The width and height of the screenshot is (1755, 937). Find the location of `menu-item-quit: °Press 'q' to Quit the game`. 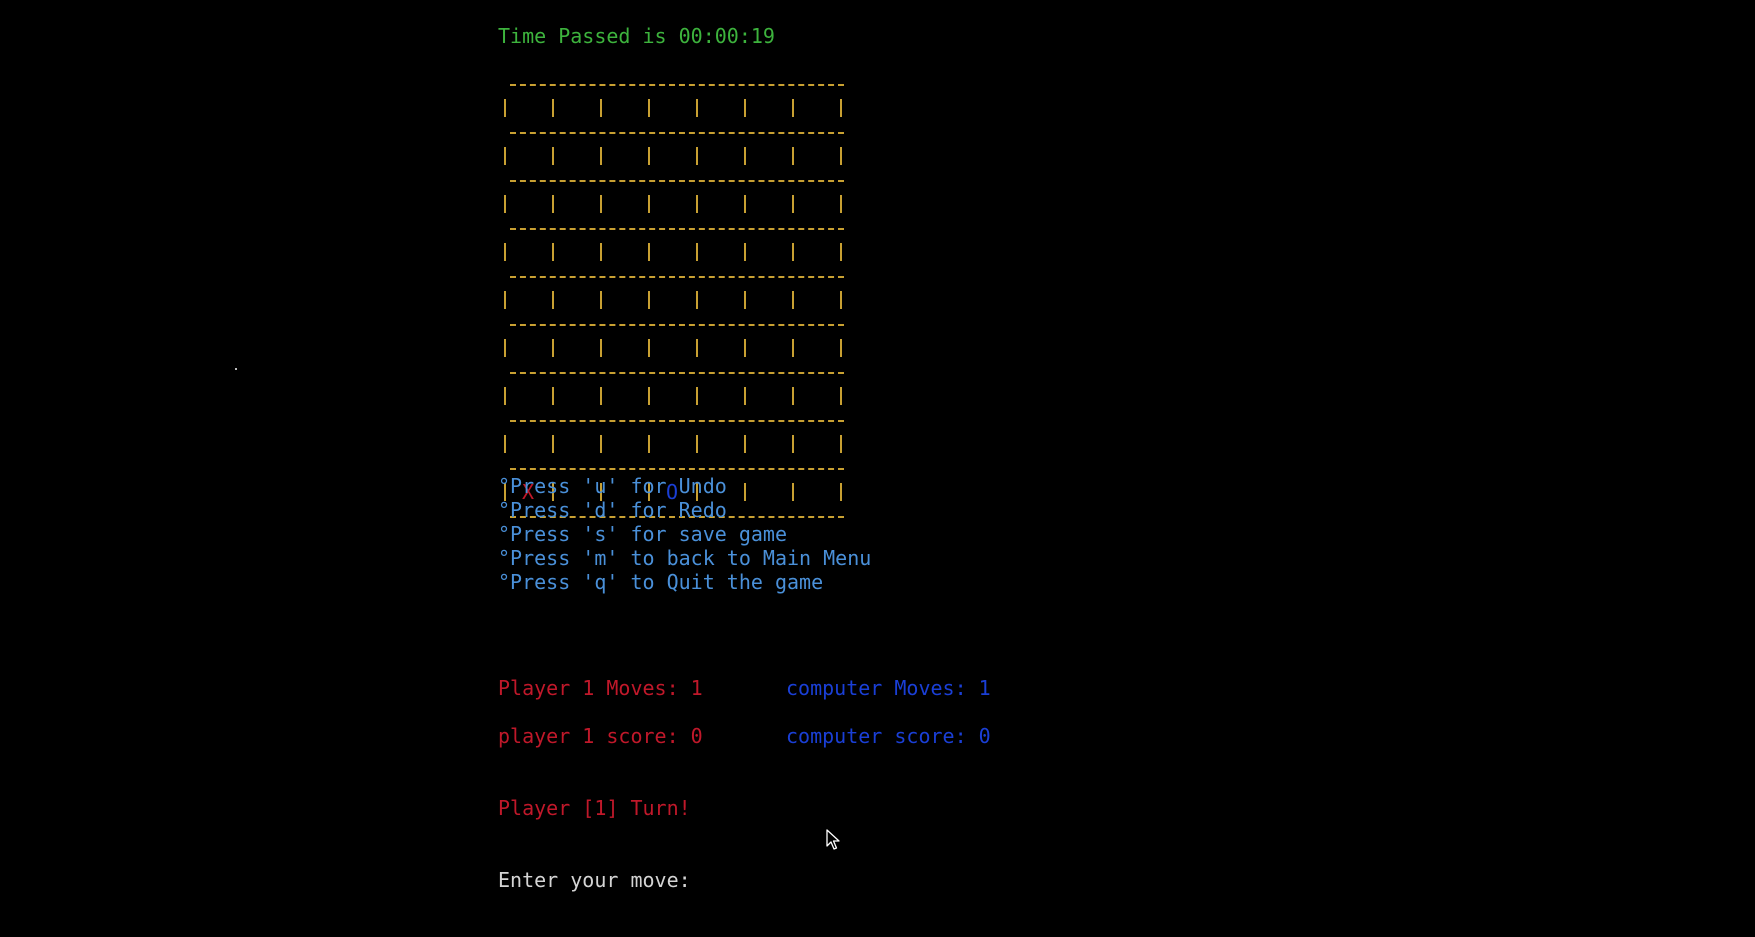

menu-item-quit: °Press 'q' to Quit the game is located at coordinates (661, 582).